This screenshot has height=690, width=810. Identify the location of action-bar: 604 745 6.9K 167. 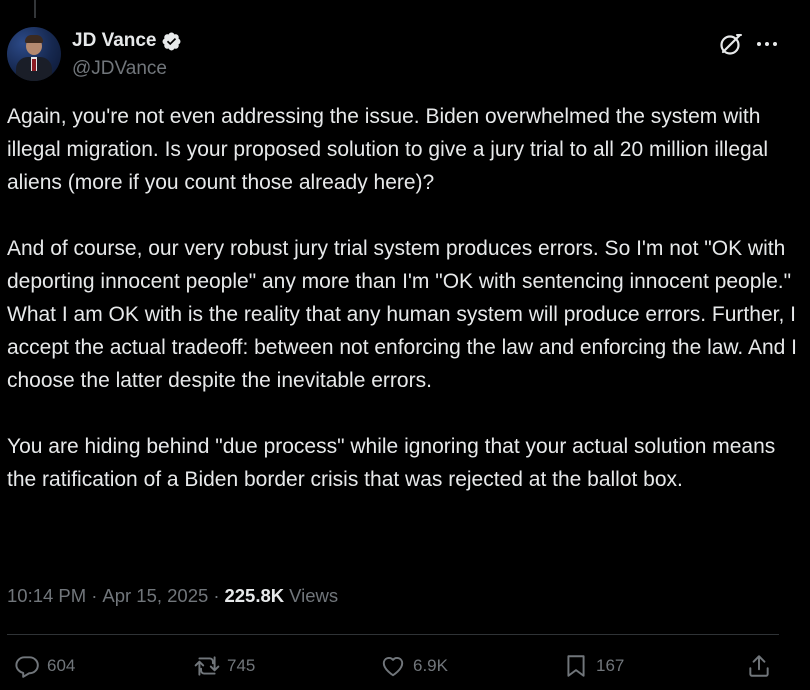
(405, 667).